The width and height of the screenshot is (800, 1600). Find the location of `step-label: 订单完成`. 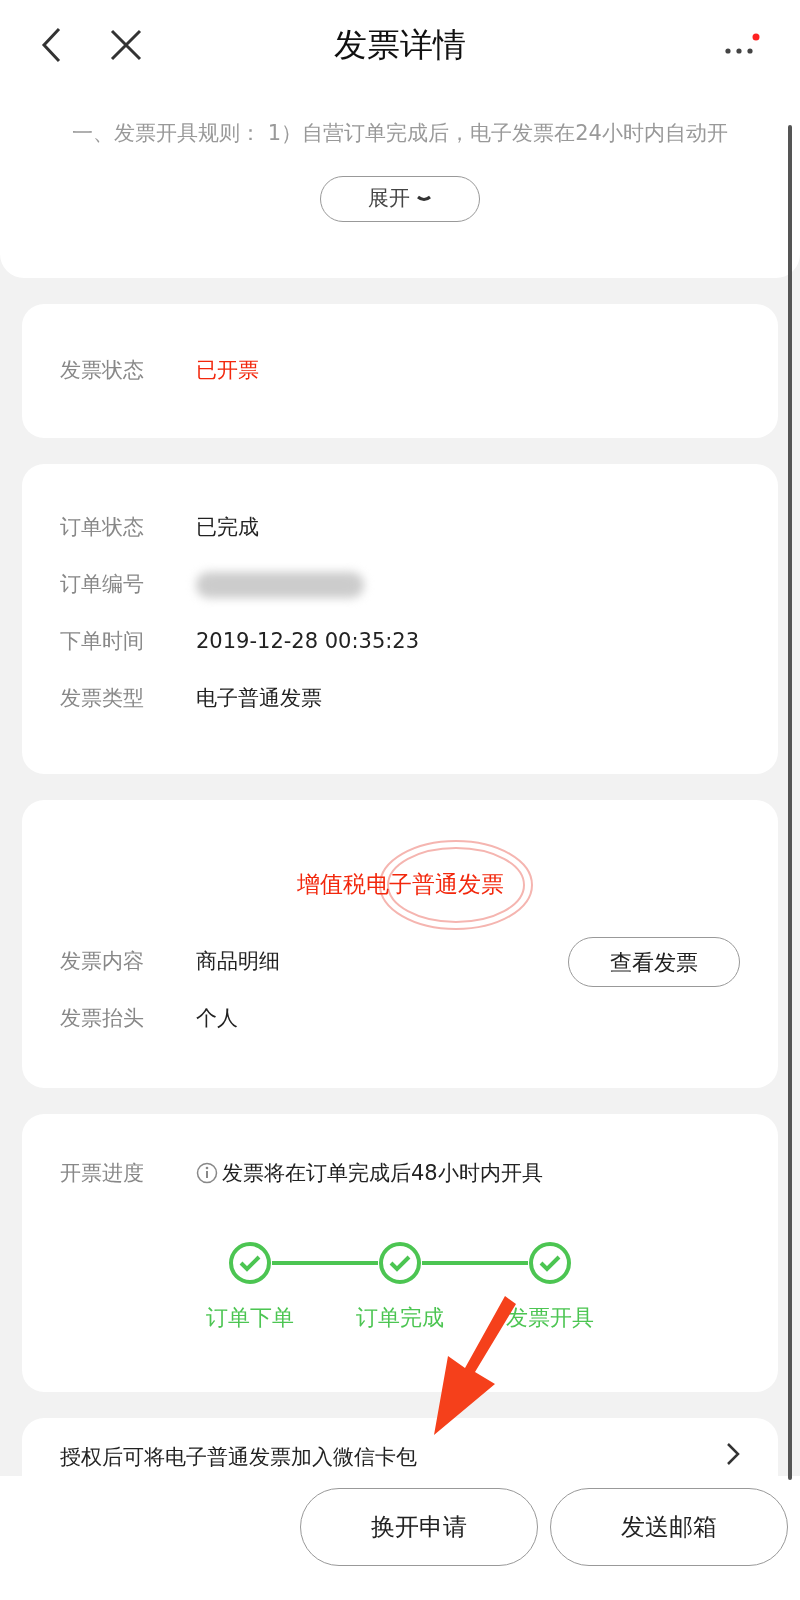

step-label: 订单完成 is located at coordinates (400, 1318).